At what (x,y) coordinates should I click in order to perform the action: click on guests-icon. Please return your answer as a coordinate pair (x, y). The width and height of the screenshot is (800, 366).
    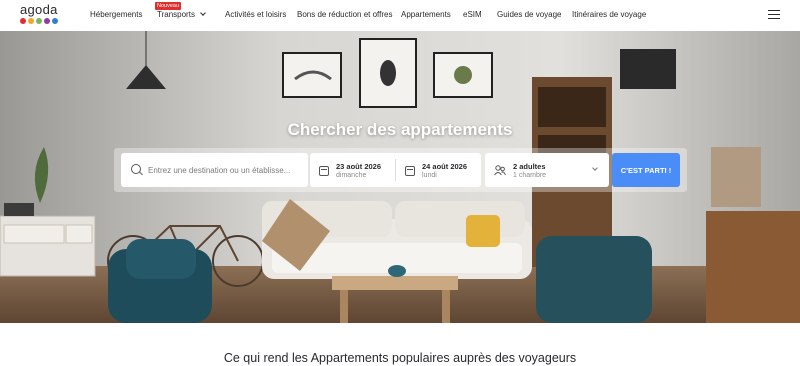
    Looking at the image, I should click on (500, 170).